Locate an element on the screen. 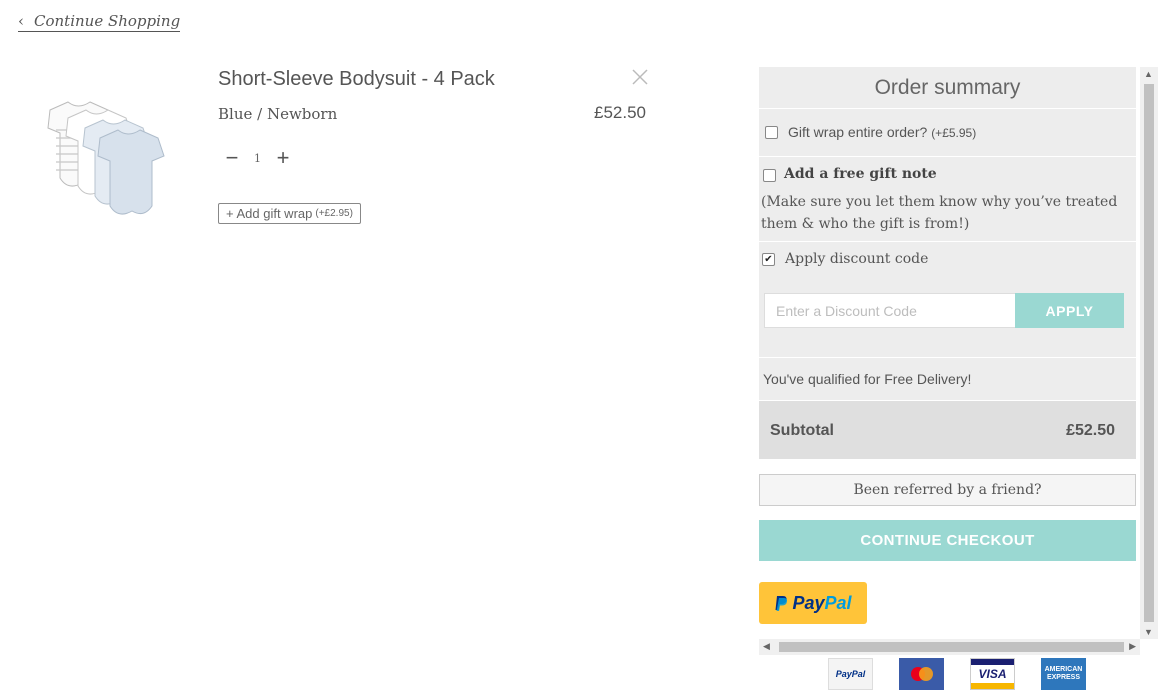  order-summary-title: Order summary is located at coordinates (947, 88).